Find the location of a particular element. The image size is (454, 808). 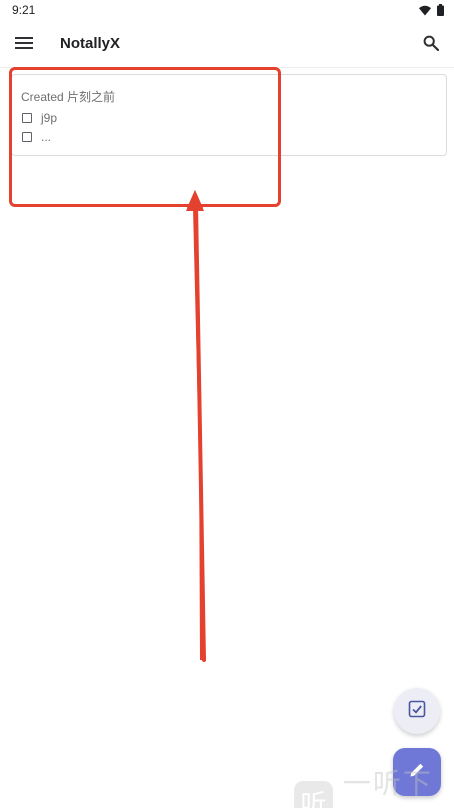

annotation-highlight-box is located at coordinates (145, 137).